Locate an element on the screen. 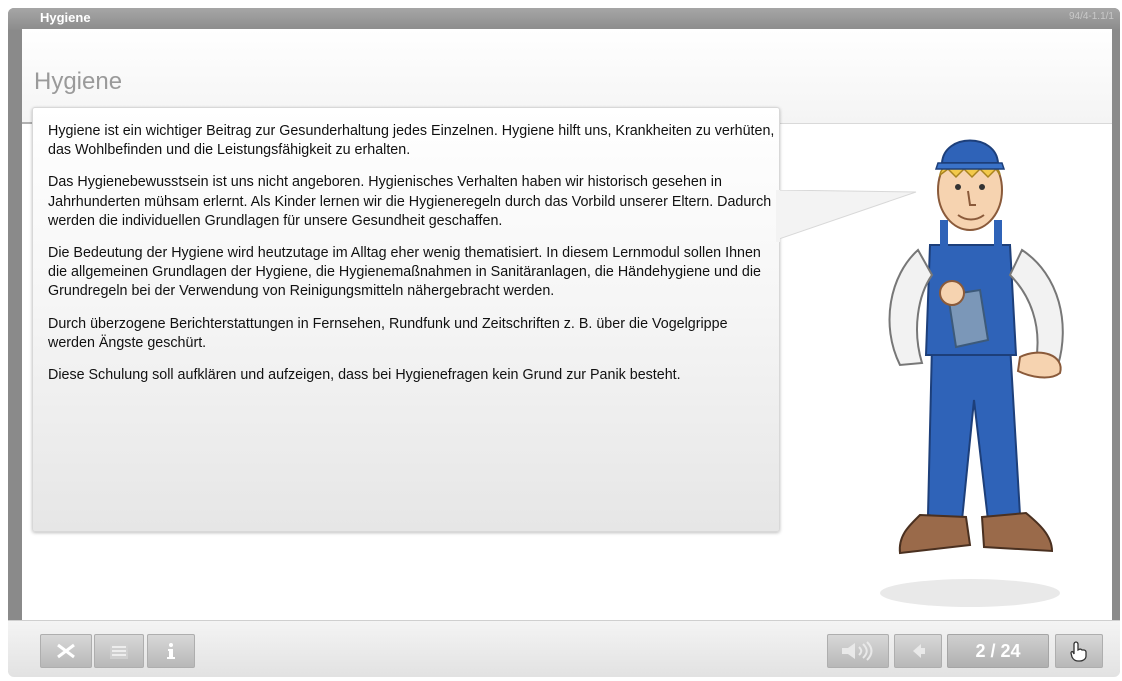 Image resolution: width=1122 pixels, height=681 pixels. page-title: Hygiene is located at coordinates (78, 81).